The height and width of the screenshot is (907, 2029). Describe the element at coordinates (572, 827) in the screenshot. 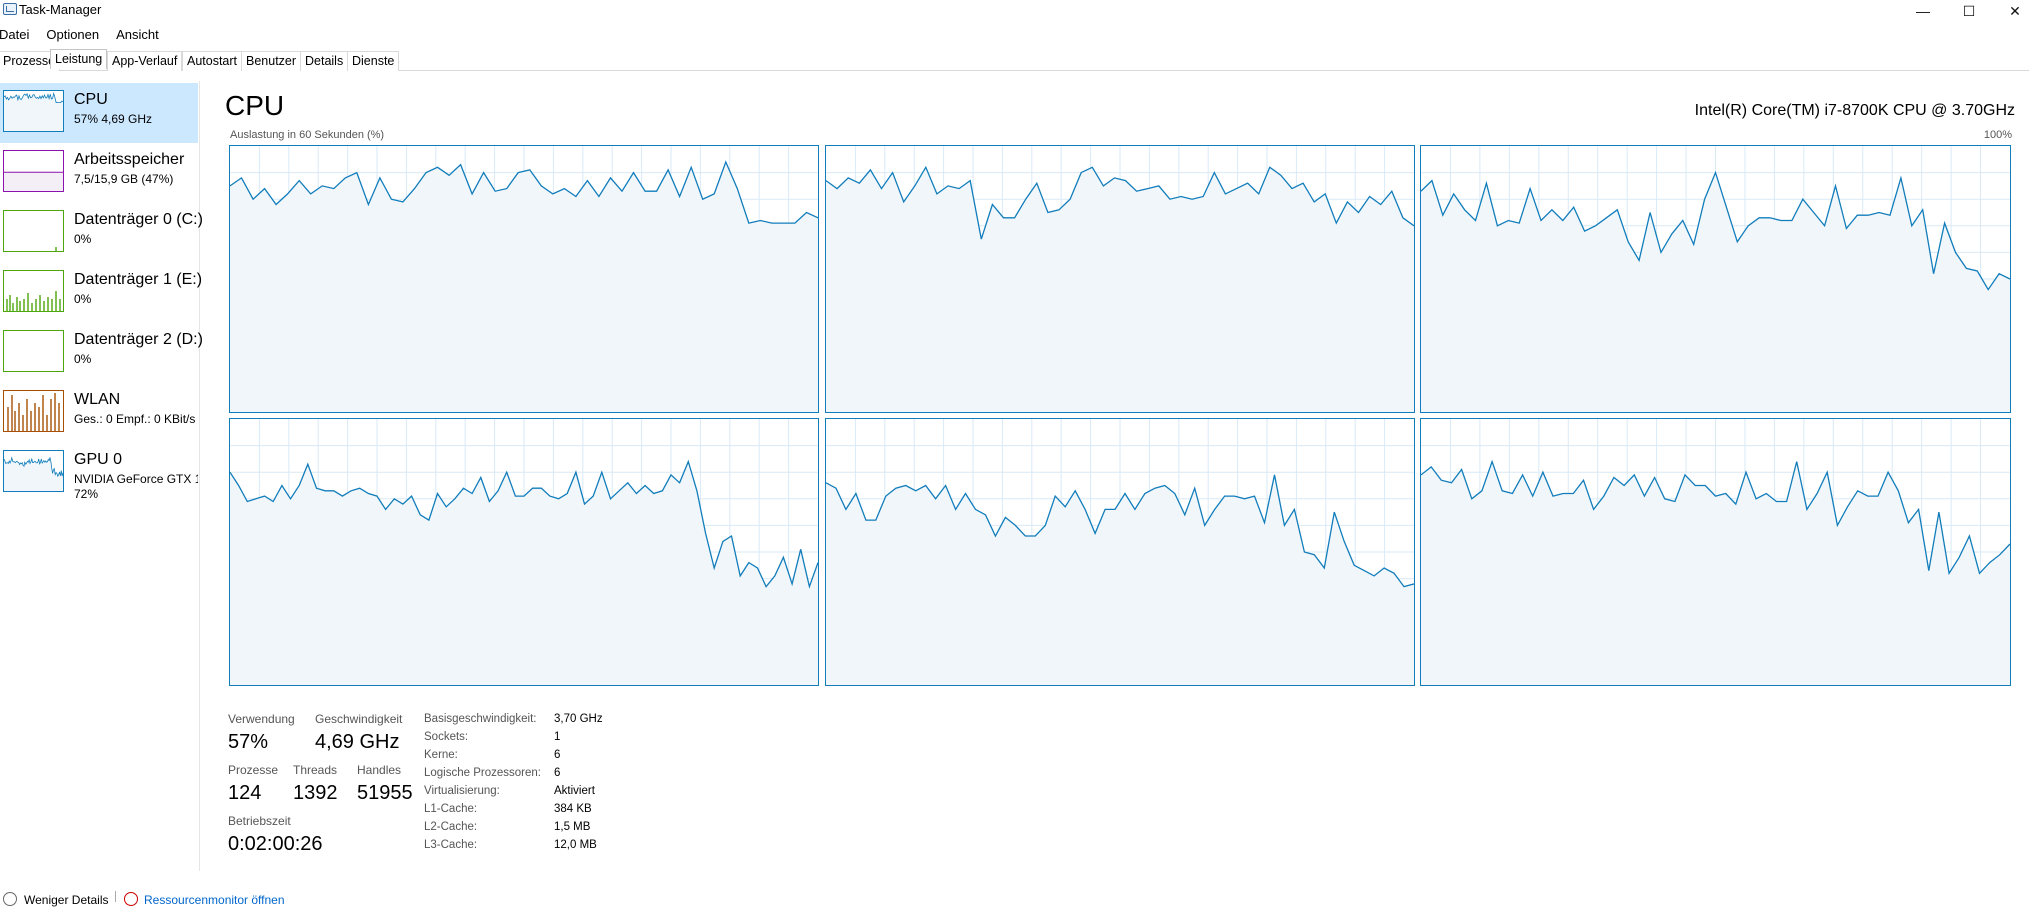

I see `spec-value: 1,5 MB` at that location.